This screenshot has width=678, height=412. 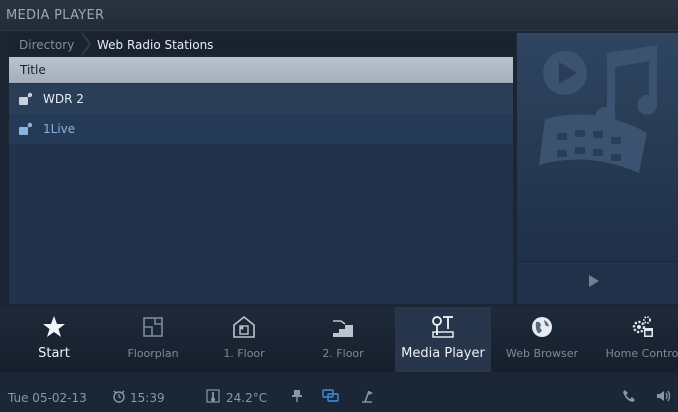 I want to click on status-bar: Tue 05-02-13 15:39 24.2°C, so click(x=339, y=396).